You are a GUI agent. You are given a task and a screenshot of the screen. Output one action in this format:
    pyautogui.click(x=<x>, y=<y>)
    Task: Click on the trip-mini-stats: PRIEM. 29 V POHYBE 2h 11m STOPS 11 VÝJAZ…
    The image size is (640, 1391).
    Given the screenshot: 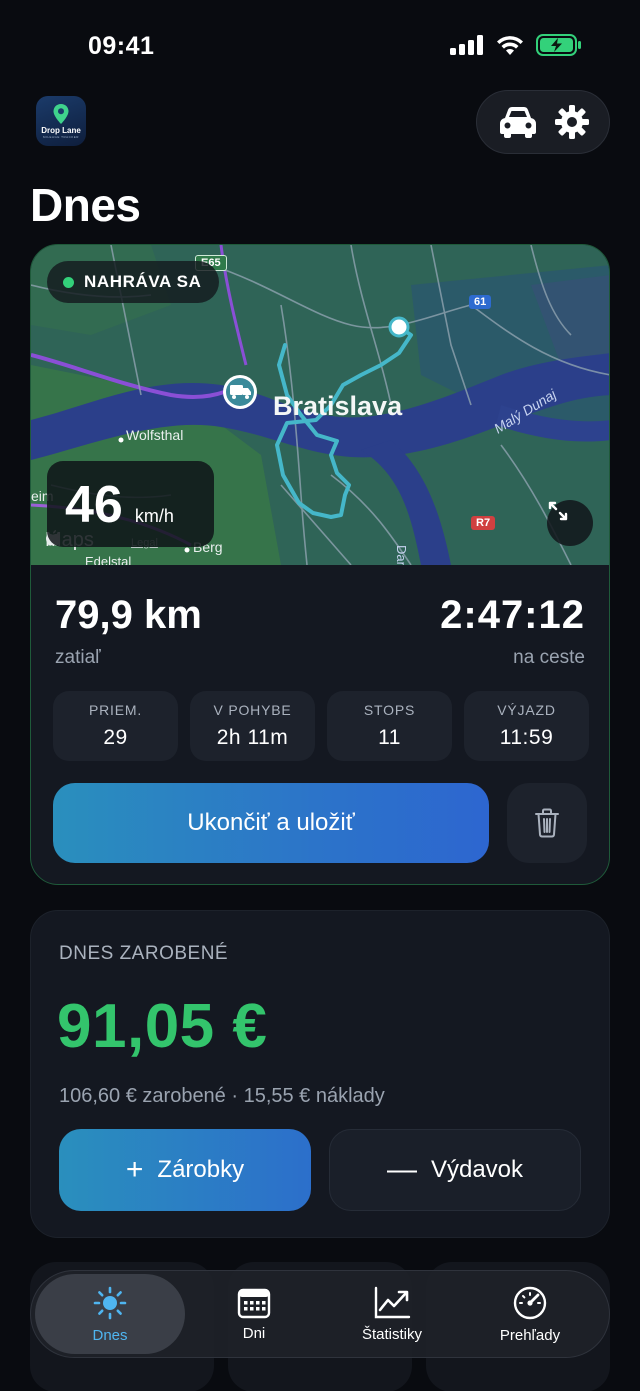 What is the action you would take?
    pyautogui.click(x=321, y=726)
    